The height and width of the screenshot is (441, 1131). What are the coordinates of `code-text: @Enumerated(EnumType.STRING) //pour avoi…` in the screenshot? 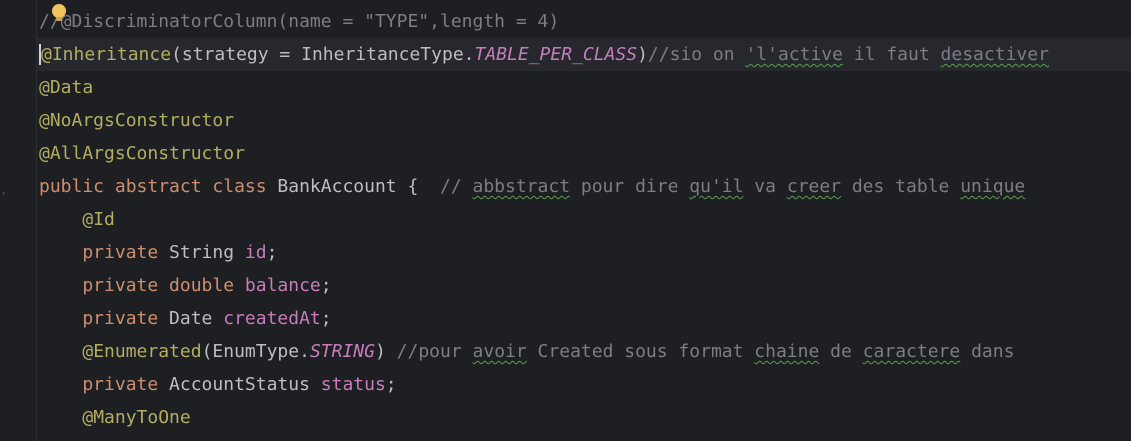 It's located at (526, 351).